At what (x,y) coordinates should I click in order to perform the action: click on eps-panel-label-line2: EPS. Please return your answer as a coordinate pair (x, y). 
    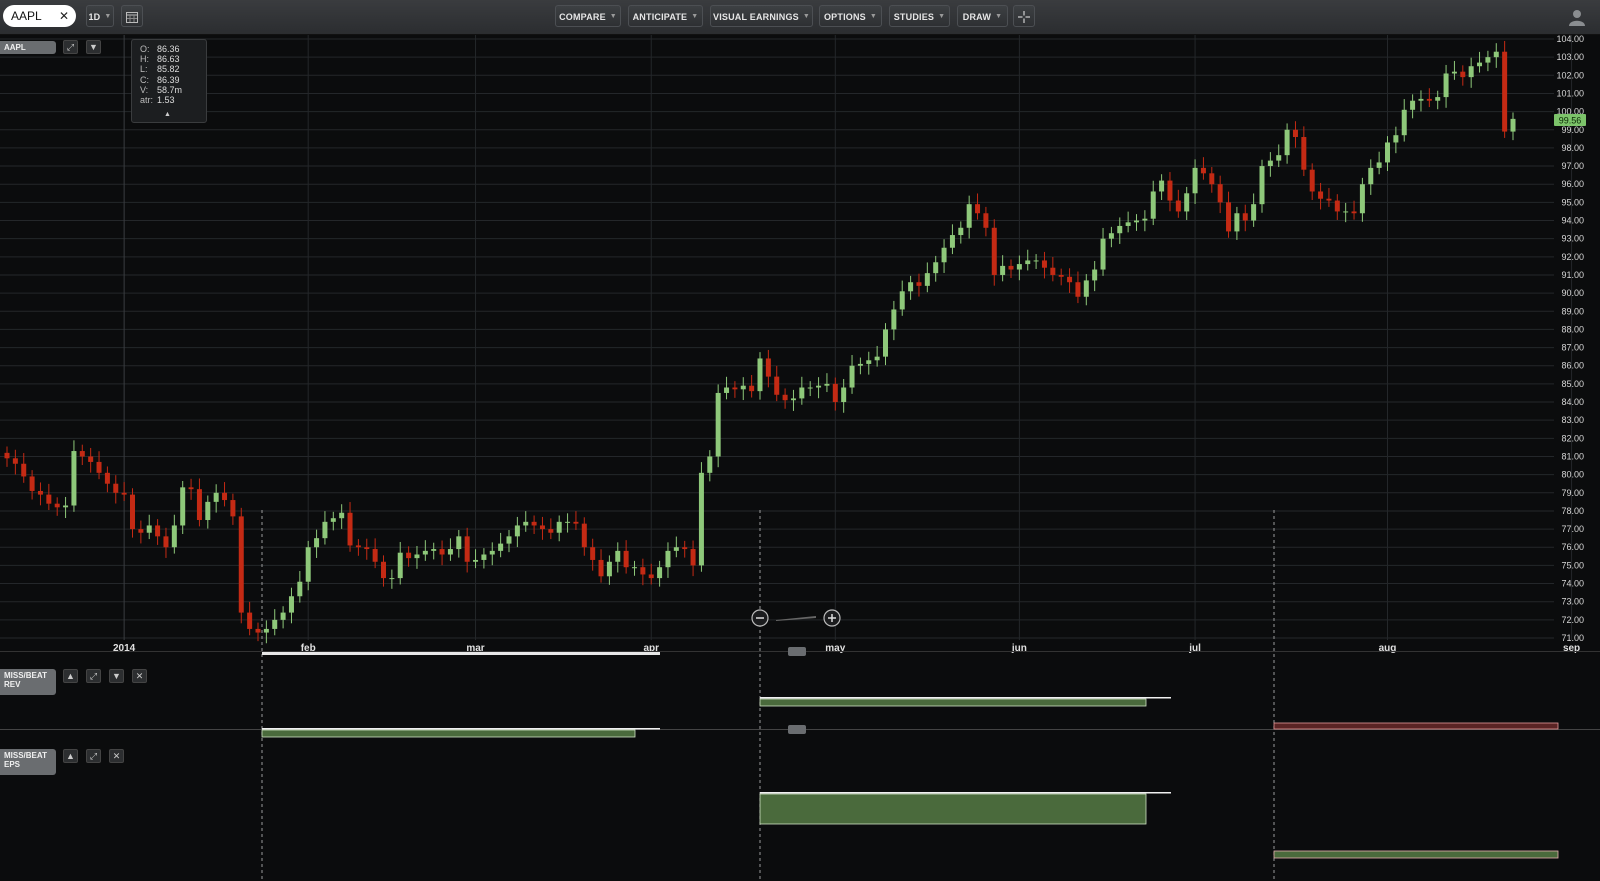
    Looking at the image, I should click on (12, 764).